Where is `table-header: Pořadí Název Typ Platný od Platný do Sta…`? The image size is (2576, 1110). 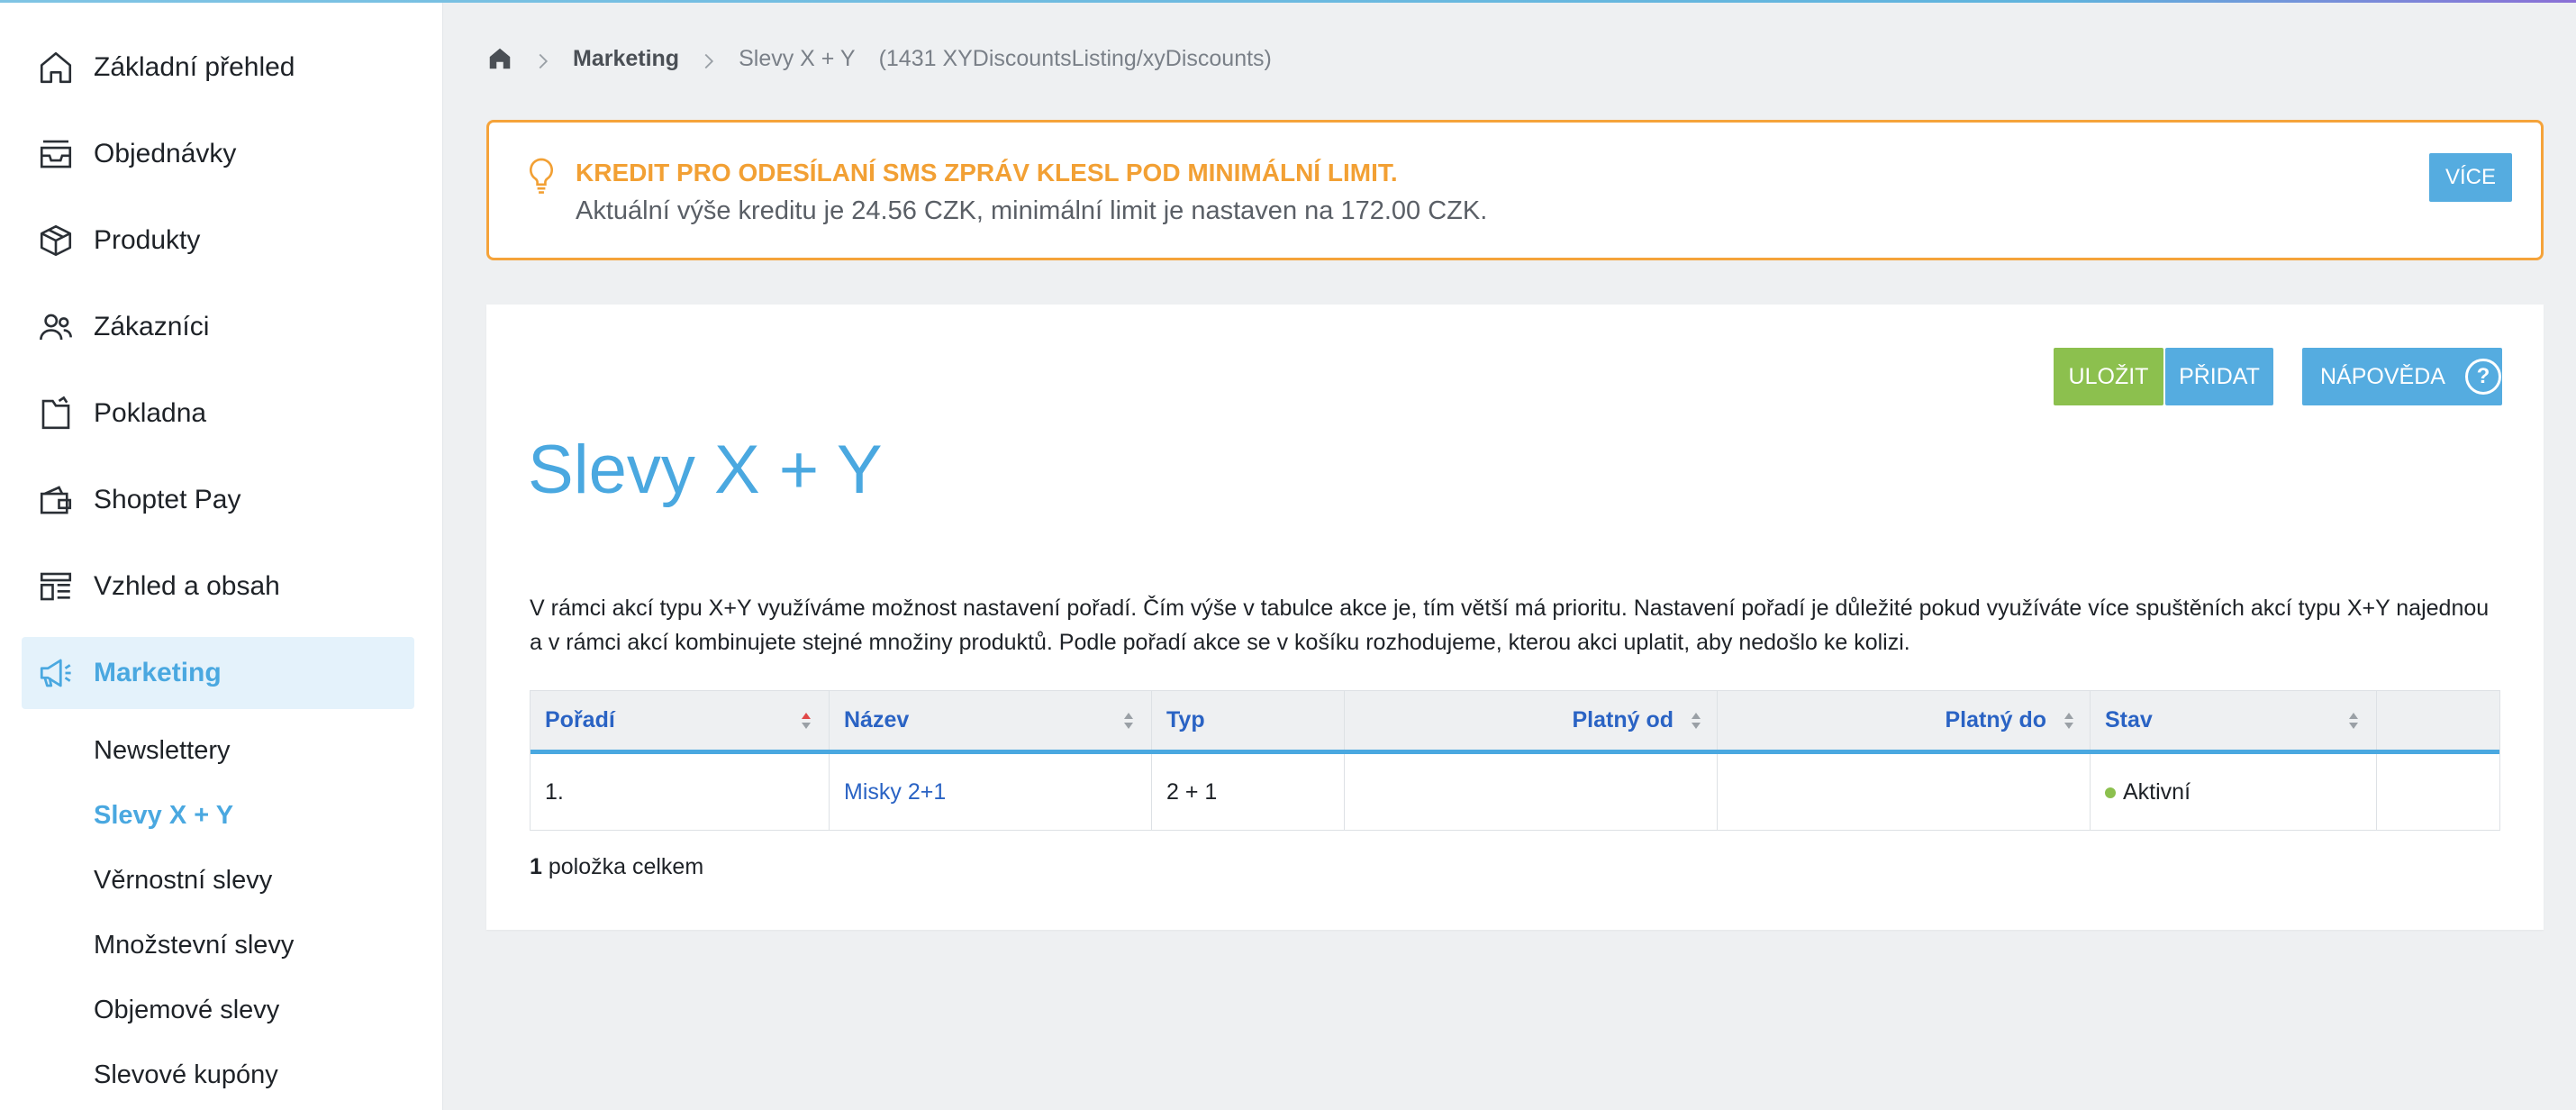
table-header: Pořadí Název Typ Platný od Platný do Sta… is located at coordinates (1515, 722).